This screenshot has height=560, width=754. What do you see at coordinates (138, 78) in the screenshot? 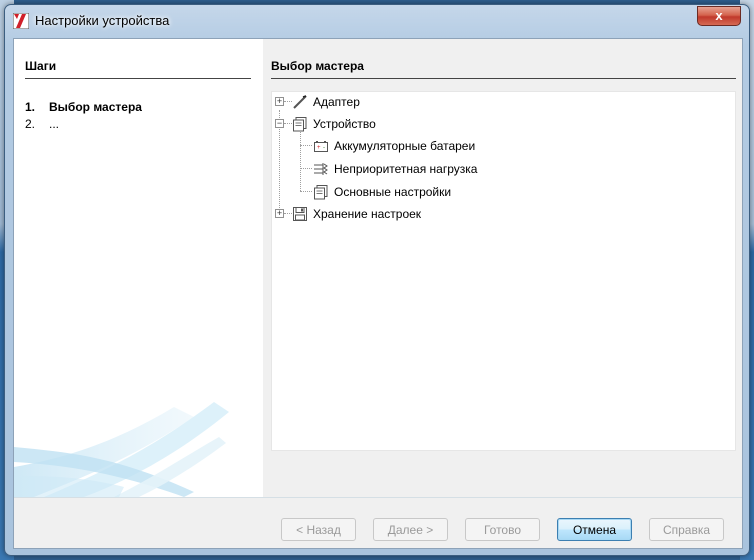
I see `steps-divider` at bounding box center [138, 78].